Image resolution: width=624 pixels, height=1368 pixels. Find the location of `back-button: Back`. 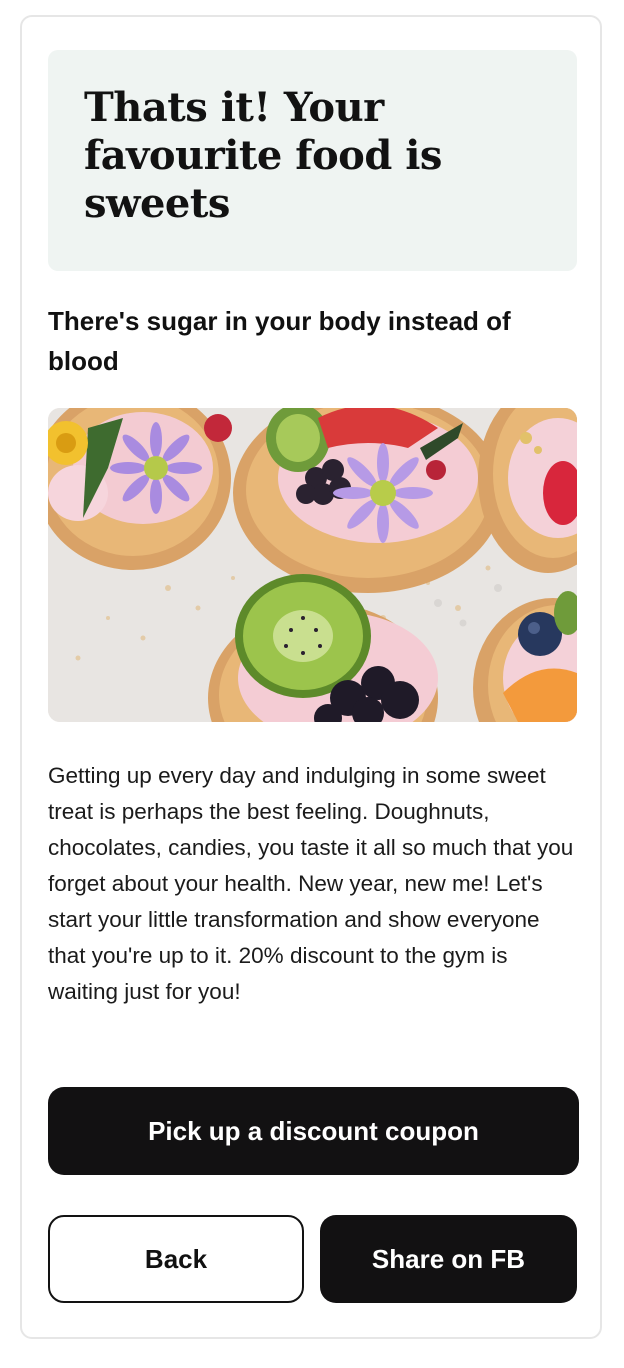

back-button: Back is located at coordinates (176, 1259).